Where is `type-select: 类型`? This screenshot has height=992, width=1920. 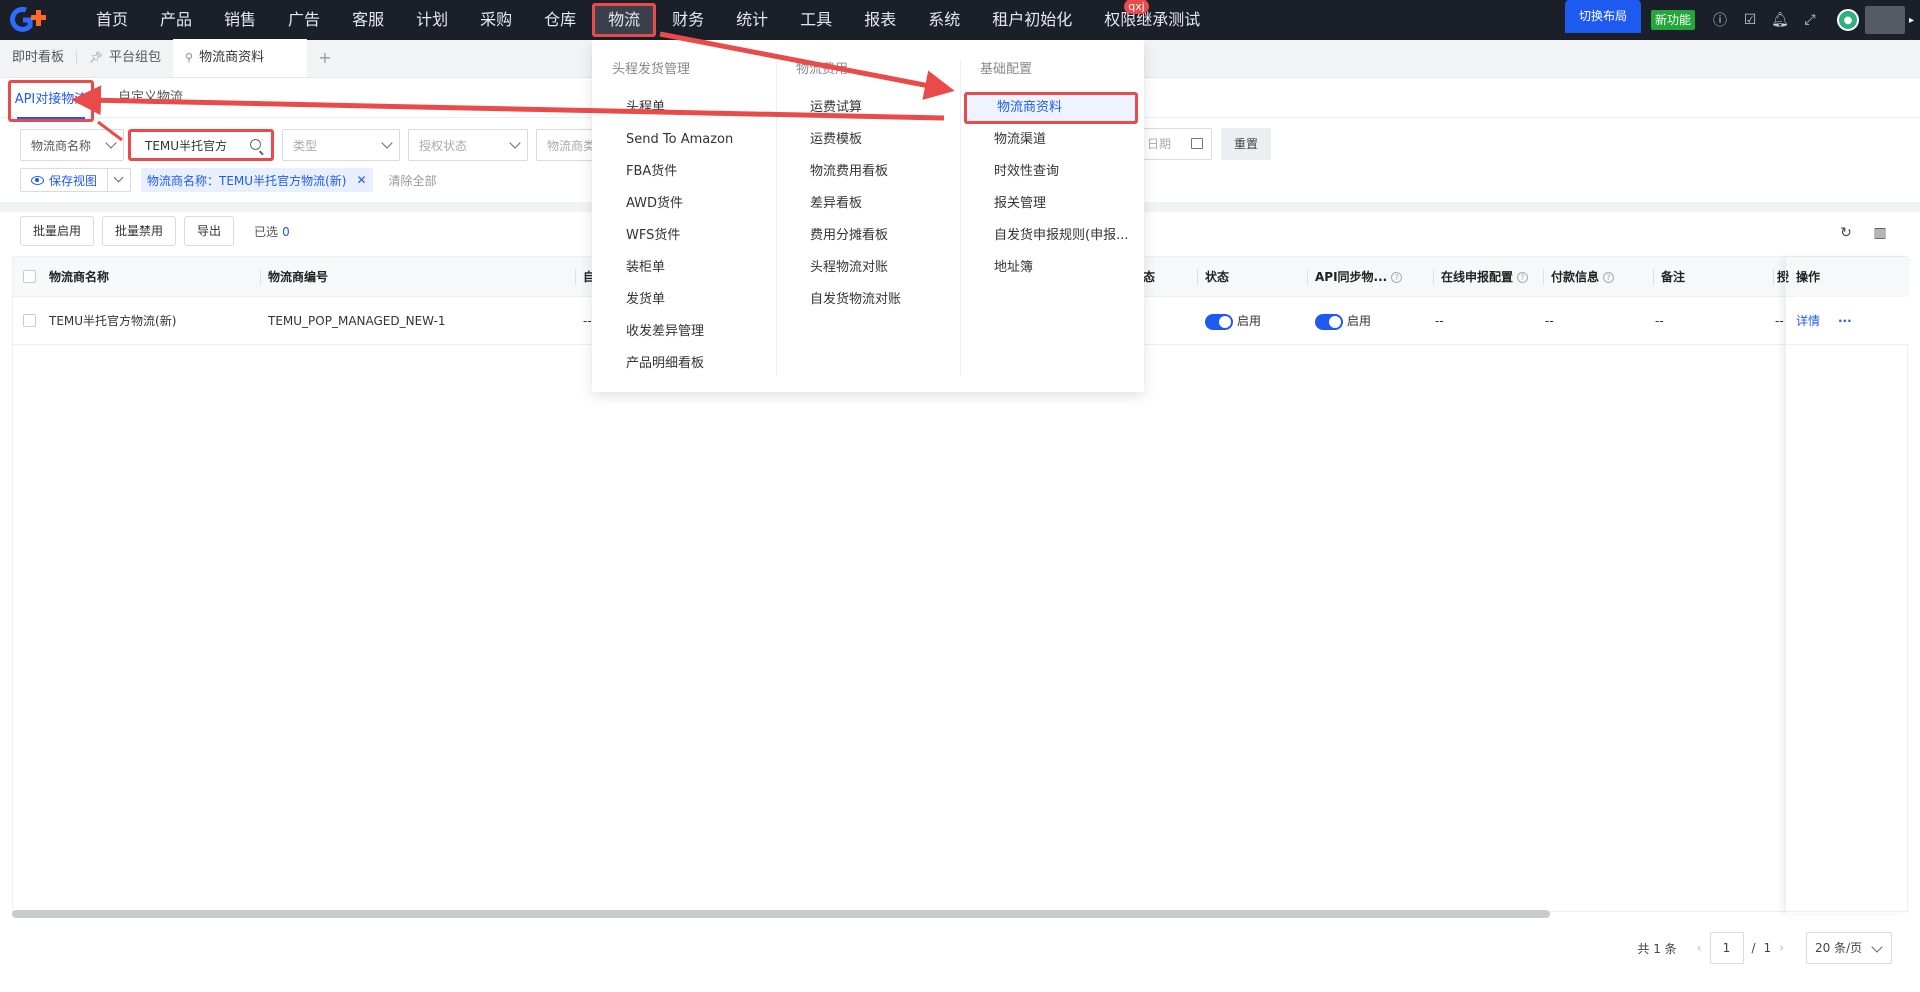 type-select: 类型 is located at coordinates (341, 145).